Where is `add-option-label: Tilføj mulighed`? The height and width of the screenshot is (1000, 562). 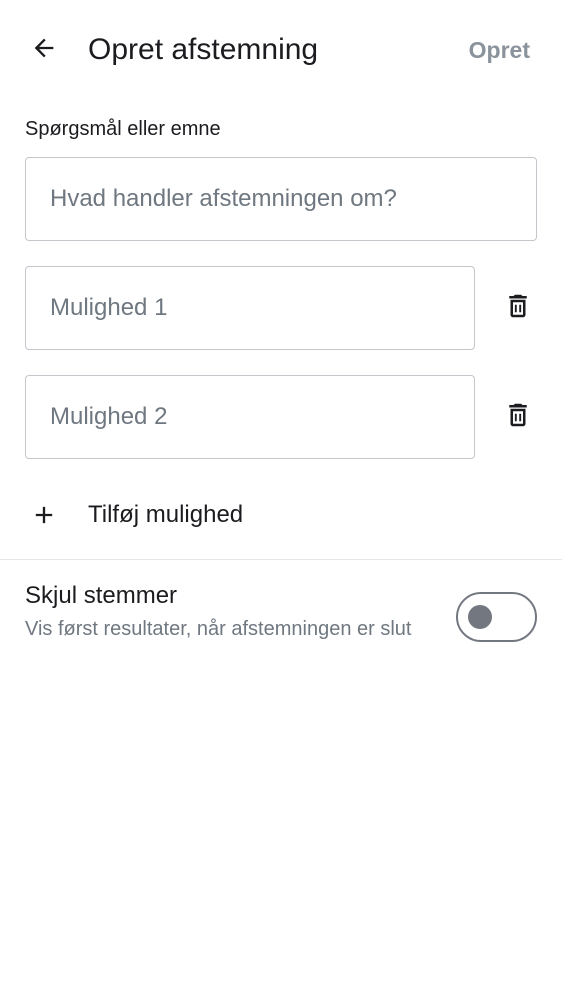 add-option-label: Tilføj mulighed is located at coordinates (166, 514).